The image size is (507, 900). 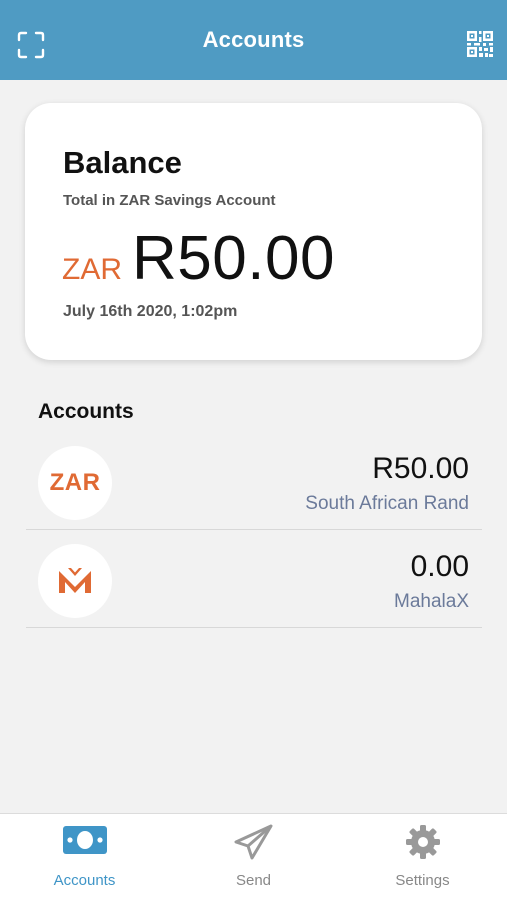 What do you see at coordinates (122, 162) in the screenshot?
I see `balance-title: Balance` at bounding box center [122, 162].